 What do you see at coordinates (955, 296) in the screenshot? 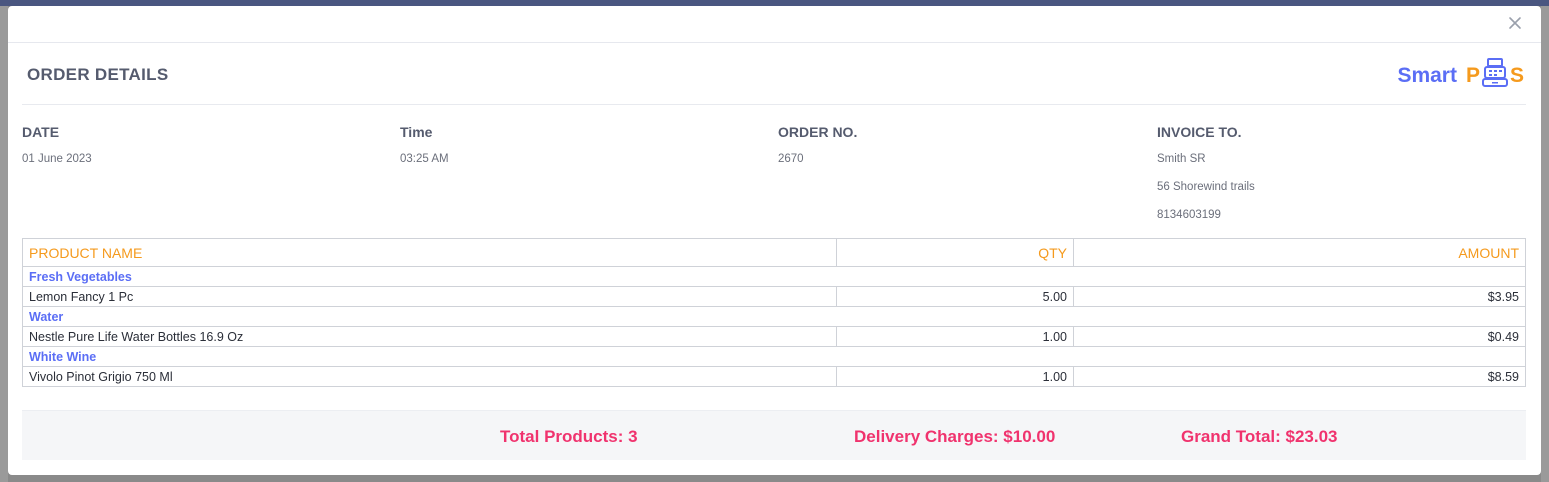
I see `qty-cell: 5.00` at bounding box center [955, 296].